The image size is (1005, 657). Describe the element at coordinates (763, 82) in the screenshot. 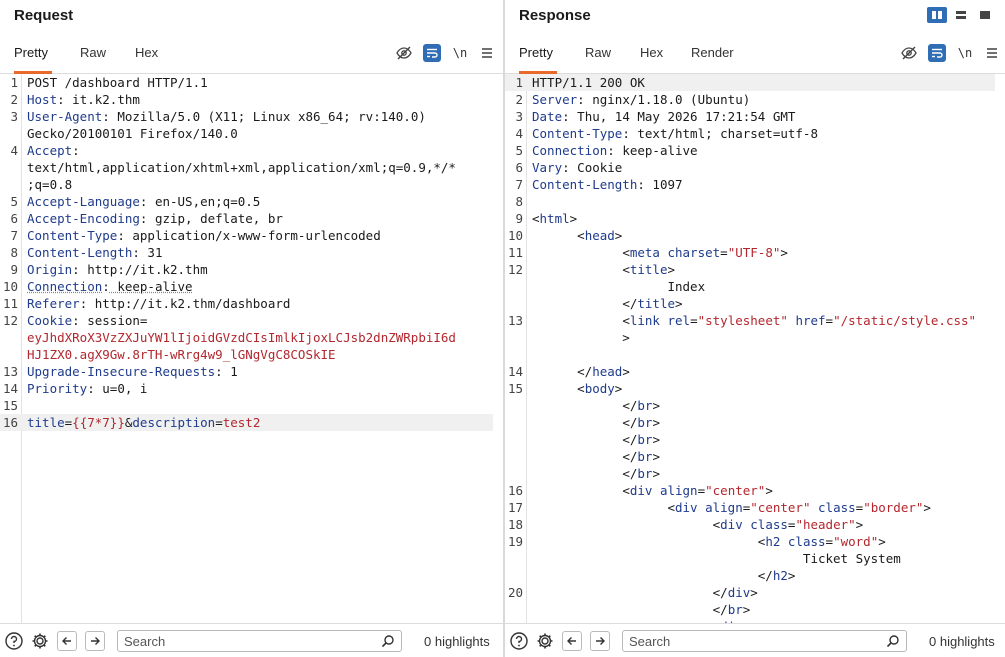

I see `code-text: HTTP/1.1 200 OK` at that location.